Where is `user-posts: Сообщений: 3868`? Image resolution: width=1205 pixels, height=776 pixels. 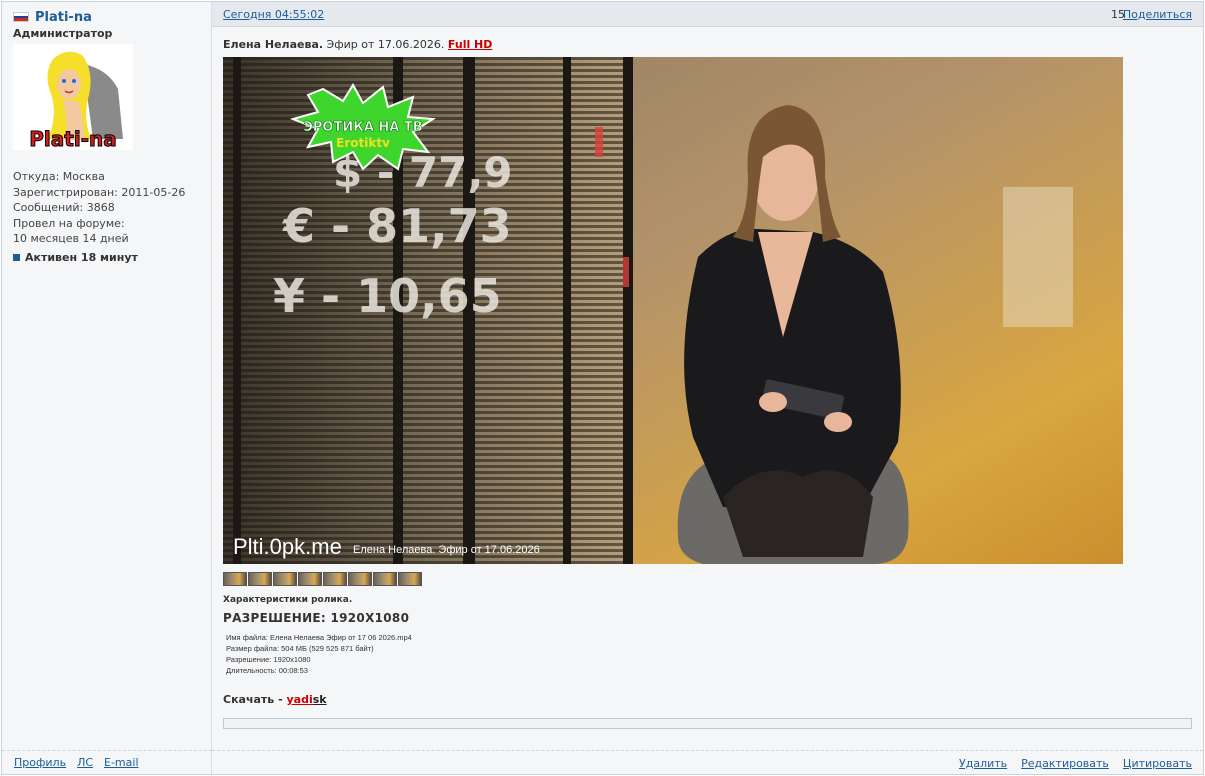 user-posts: Сообщений: 3868 is located at coordinates (64, 207).